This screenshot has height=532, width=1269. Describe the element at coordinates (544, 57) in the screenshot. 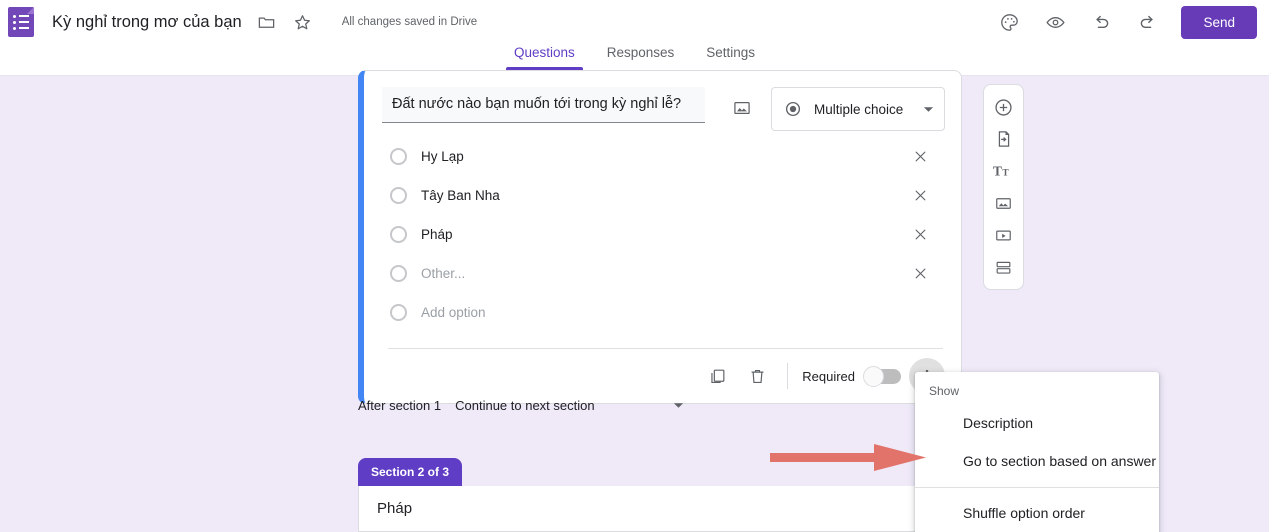

I see `tab-questions: Questions` at that location.